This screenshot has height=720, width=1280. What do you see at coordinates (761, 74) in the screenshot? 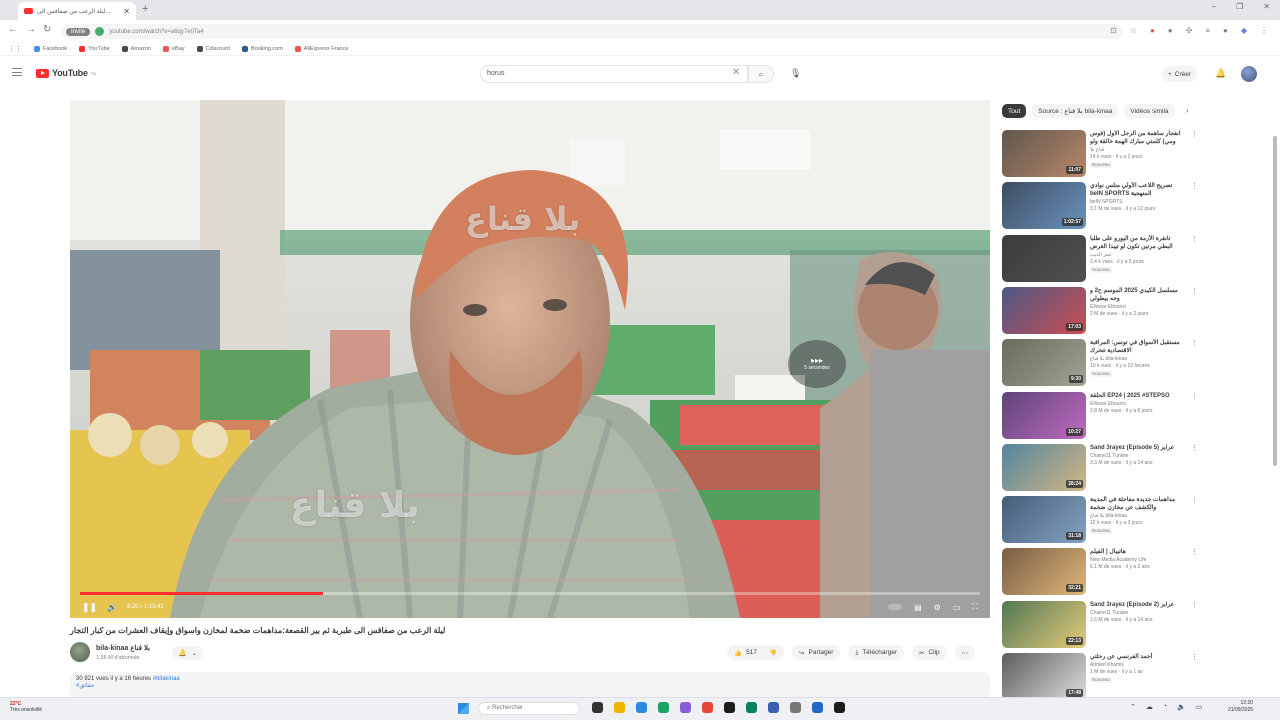
I see `search-button: ⌕` at bounding box center [761, 74].